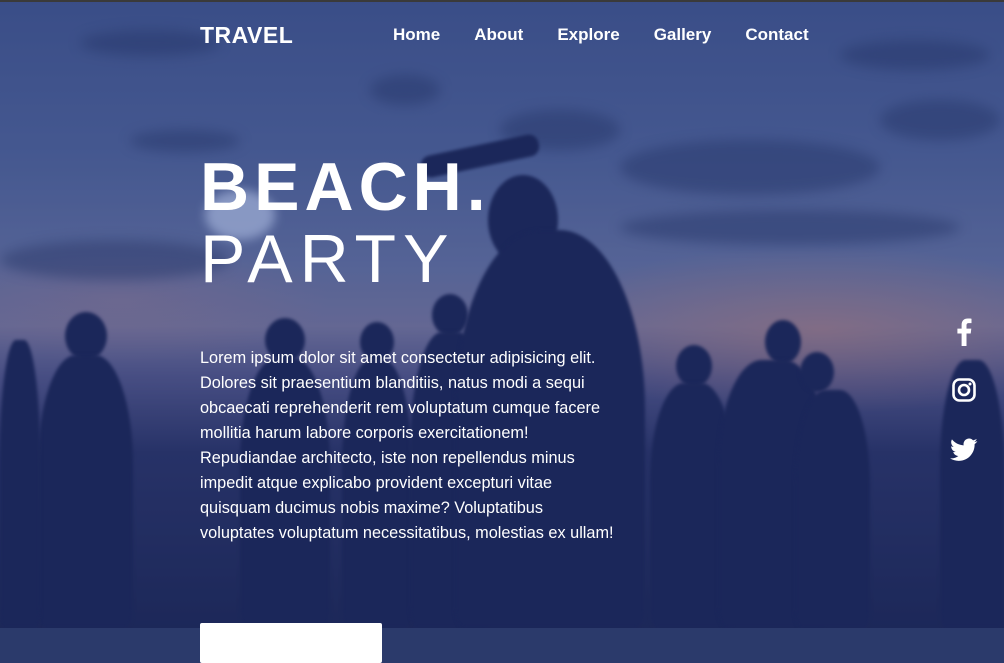  I want to click on twitter-link, so click(964, 456).